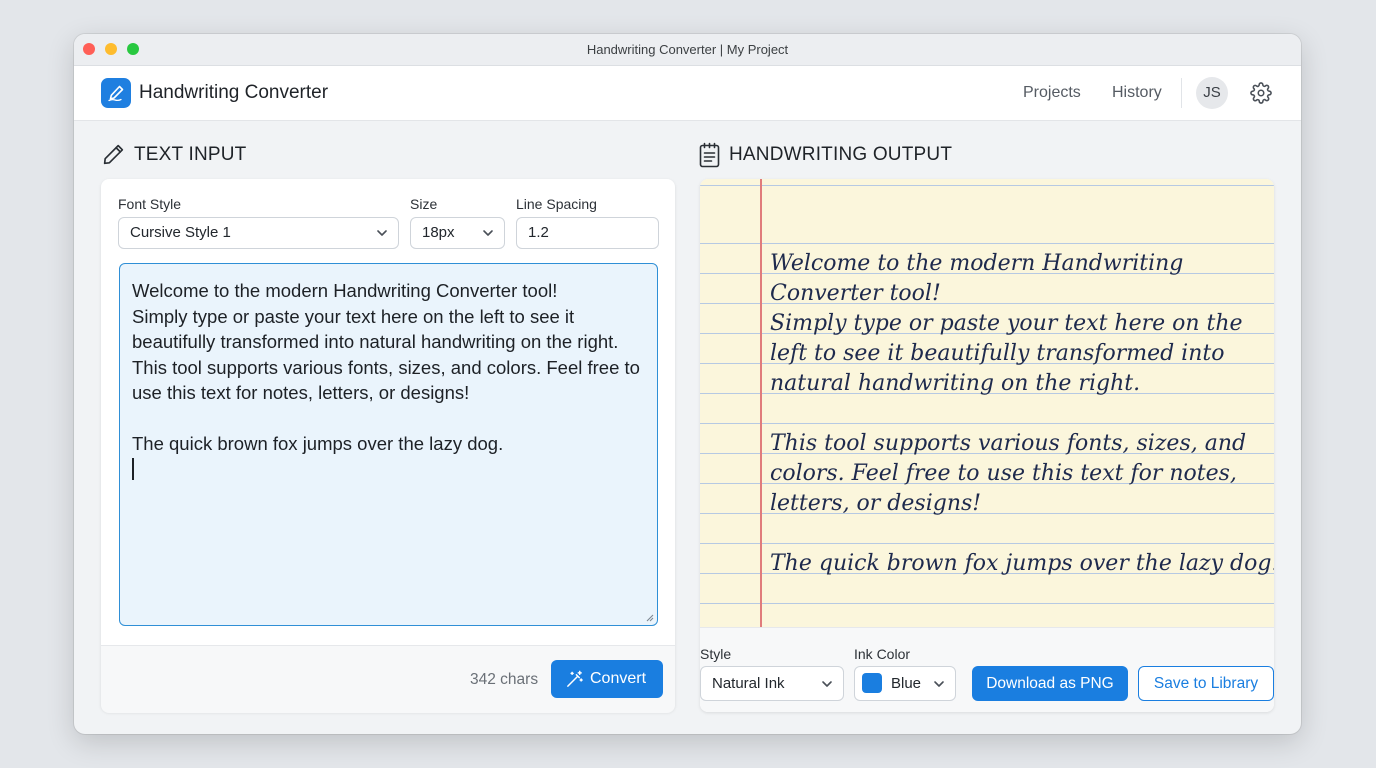  I want to click on resize-grip-icon, so click(649, 617).